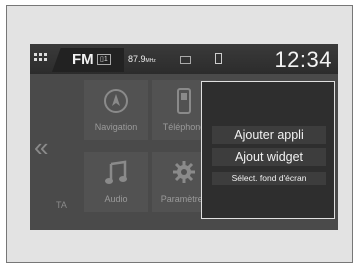 The width and height of the screenshot is (359, 268). What do you see at coordinates (41, 147) in the screenshot?
I see `chevron-left-icon: «` at bounding box center [41, 147].